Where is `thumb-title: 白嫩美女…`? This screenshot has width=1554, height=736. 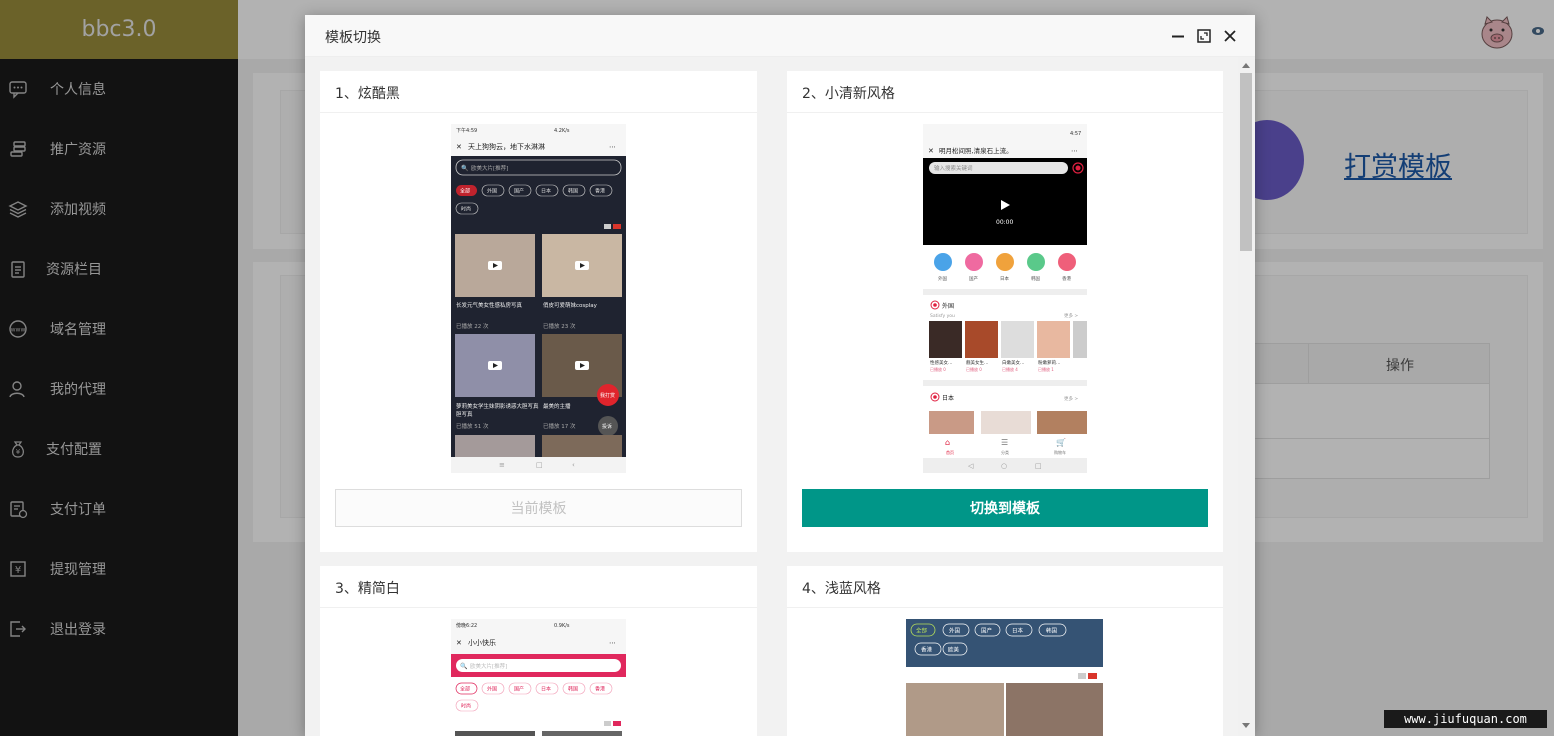
thumb-title: 白嫩美女… is located at coordinates (1013, 362).